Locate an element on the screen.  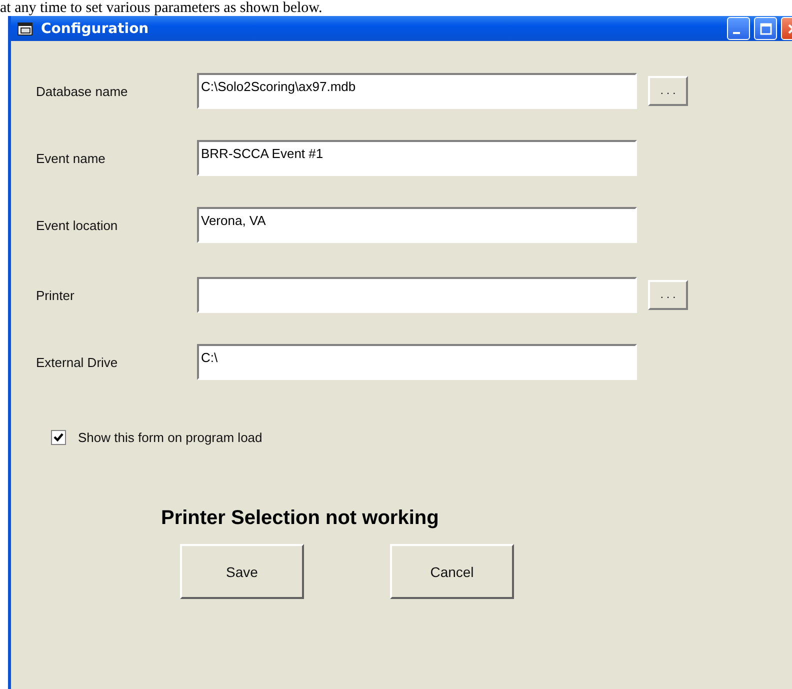
minimize-button is located at coordinates (738, 28).